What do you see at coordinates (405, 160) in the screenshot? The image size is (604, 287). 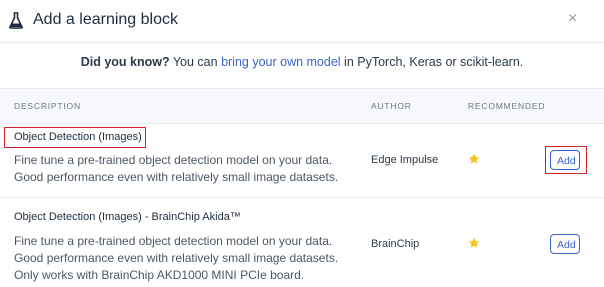 I see `block-author: Edge Impulse` at bounding box center [405, 160].